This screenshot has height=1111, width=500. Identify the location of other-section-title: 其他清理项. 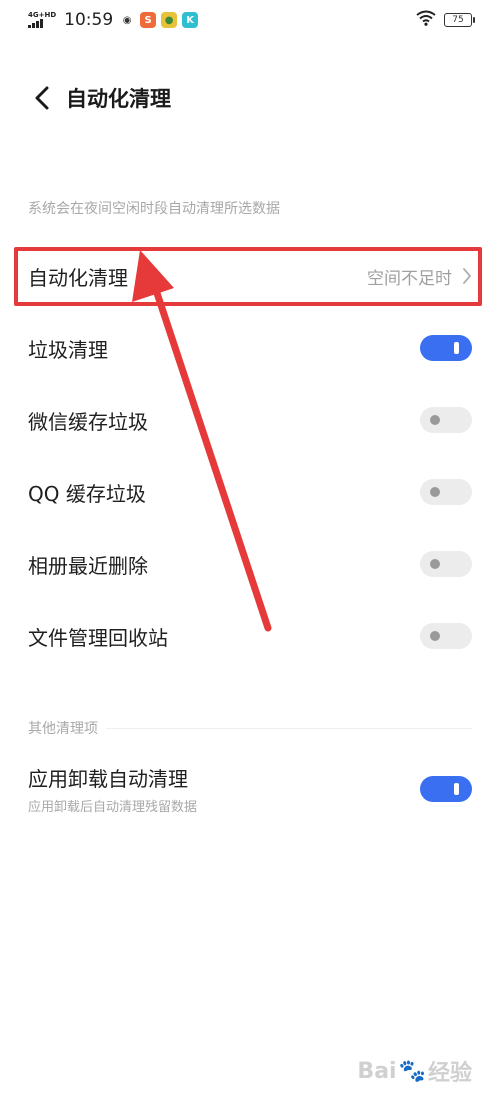
(63, 729).